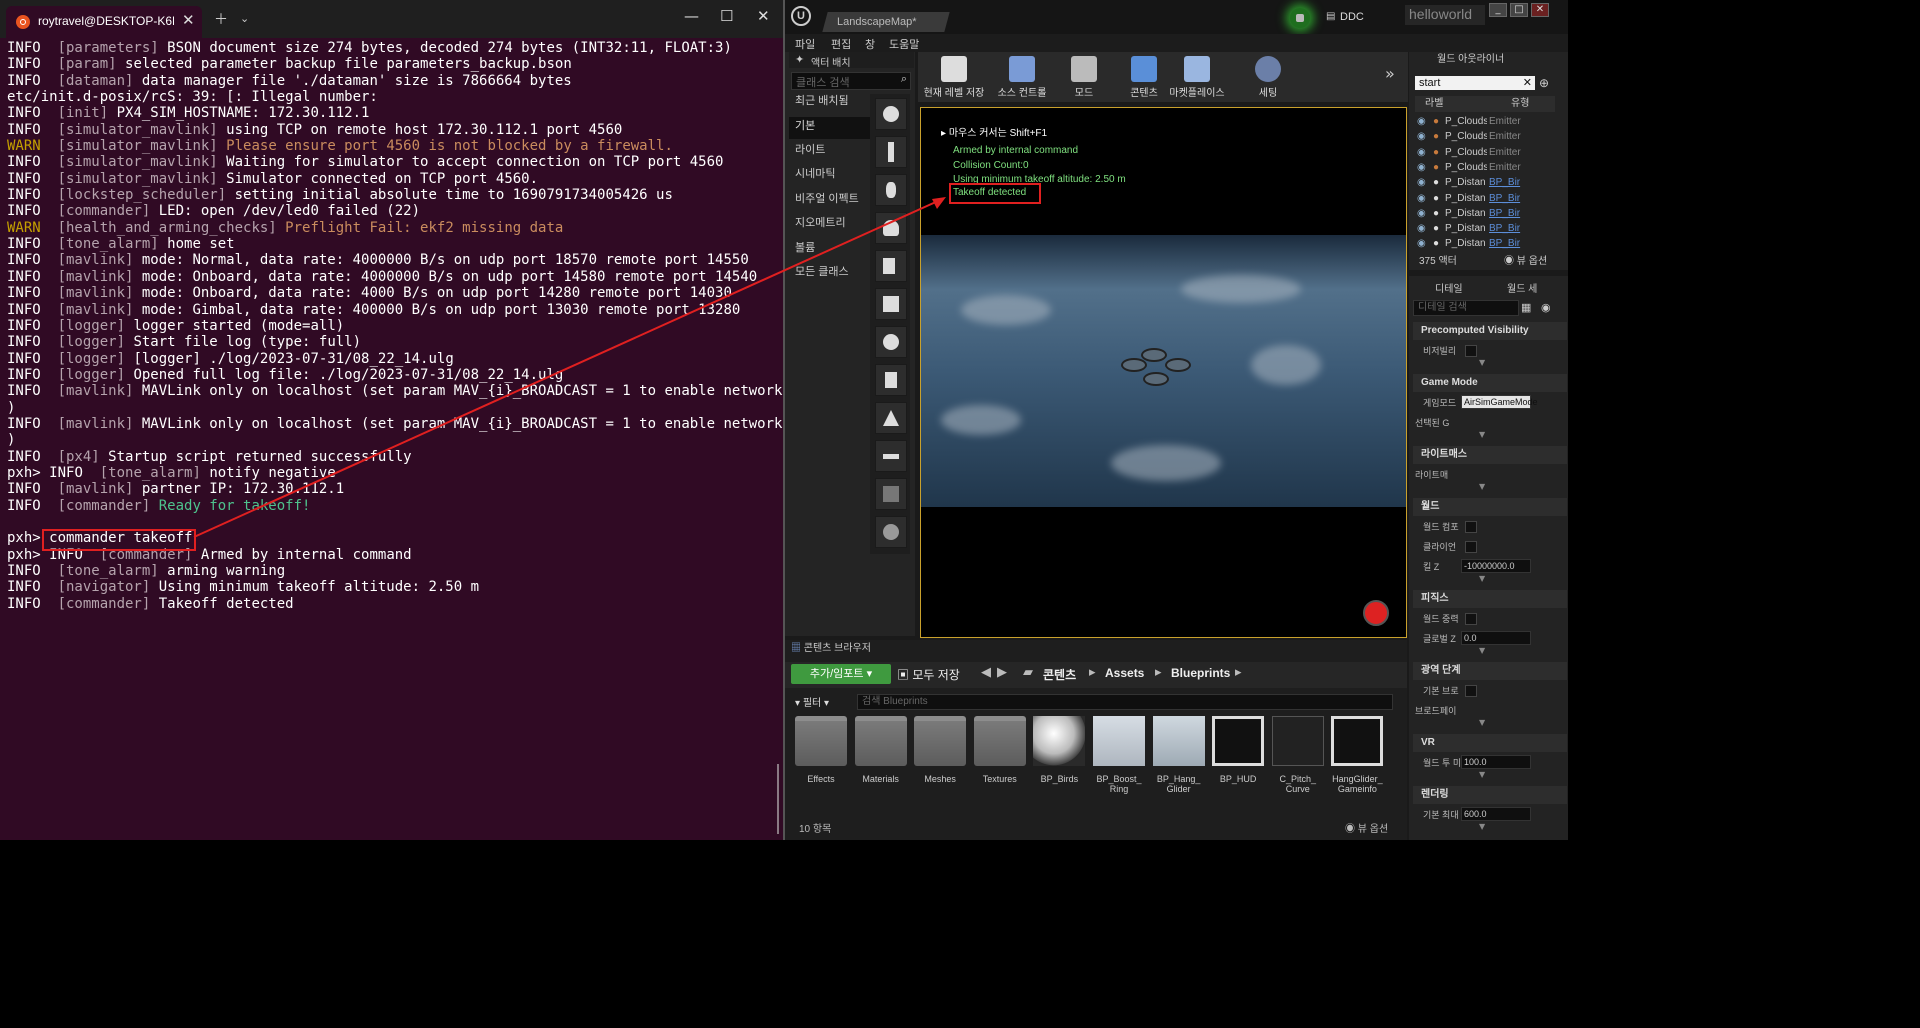  Describe the element at coordinates (851, 60) in the screenshot. I see `place-actors-tab: ✦ 액터 배치` at that location.